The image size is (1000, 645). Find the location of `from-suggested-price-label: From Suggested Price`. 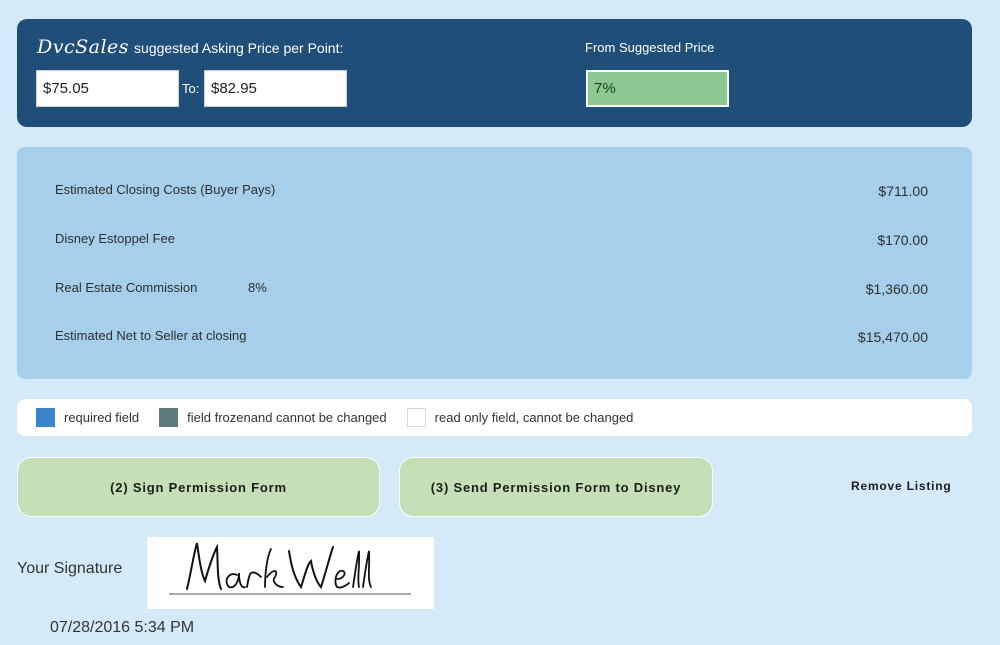

from-suggested-price-label: From Suggested Price is located at coordinates (650, 47).